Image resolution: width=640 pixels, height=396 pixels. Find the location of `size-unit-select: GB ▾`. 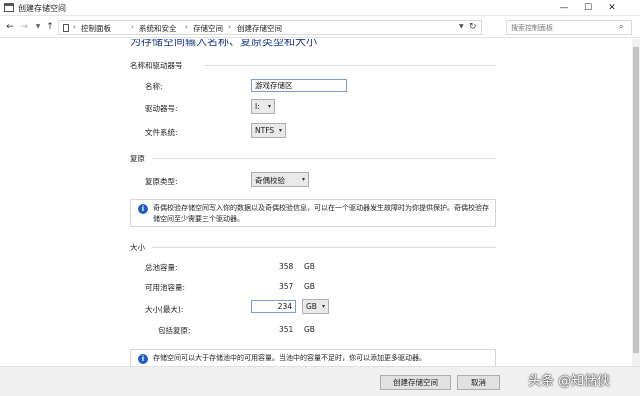

size-unit-select: GB ▾ is located at coordinates (315, 306).